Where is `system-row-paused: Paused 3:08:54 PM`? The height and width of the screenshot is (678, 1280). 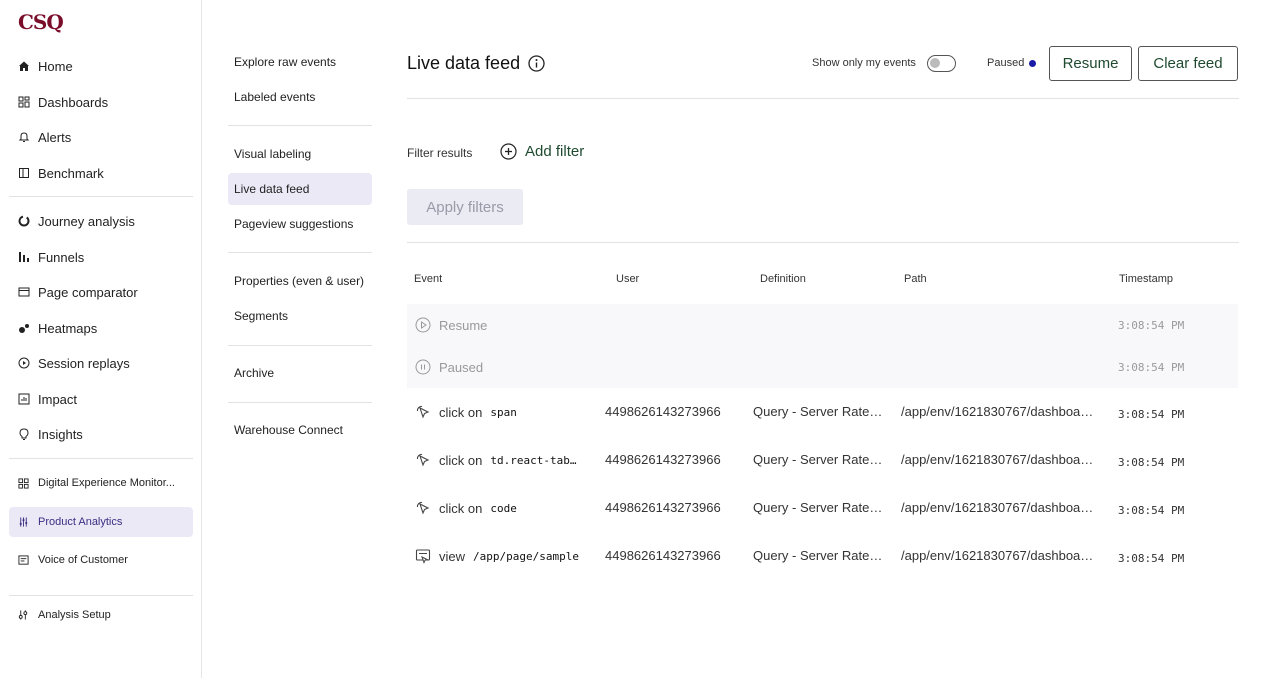
system-row-paused: Paused 3:08:54 PM is located at coordinates (822, 367).